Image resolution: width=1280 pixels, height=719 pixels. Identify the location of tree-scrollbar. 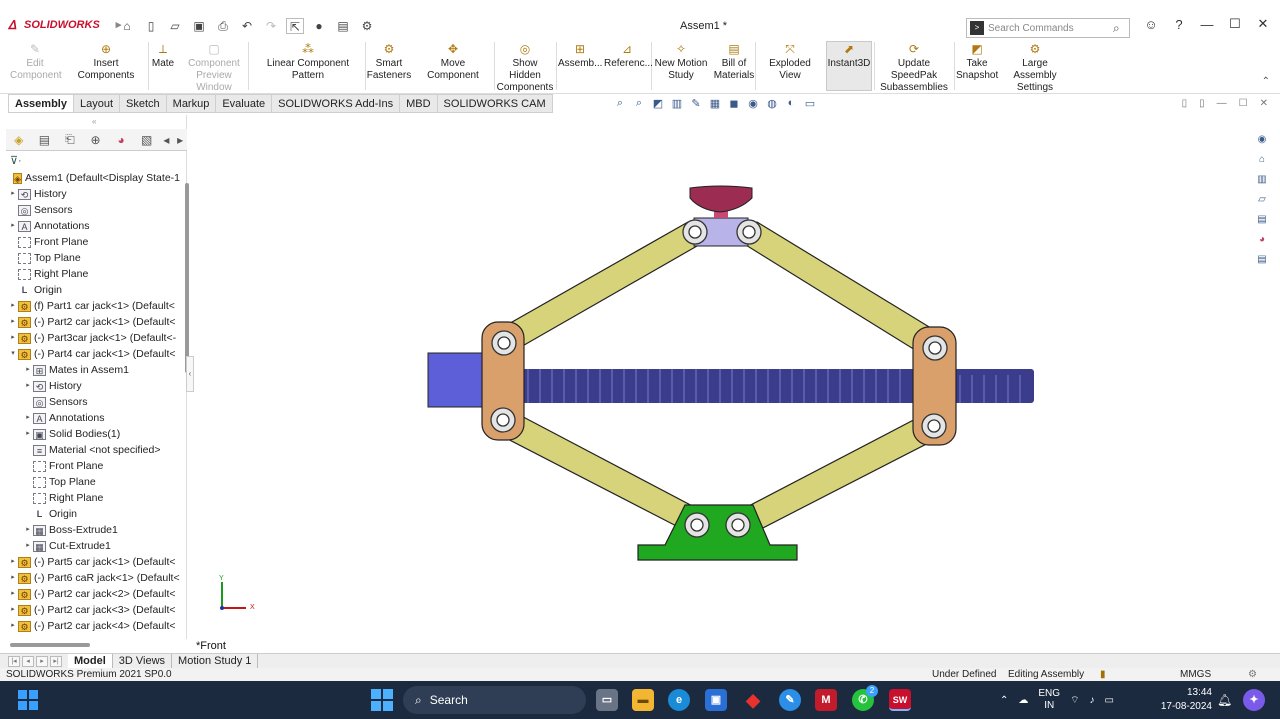
(187, 278).